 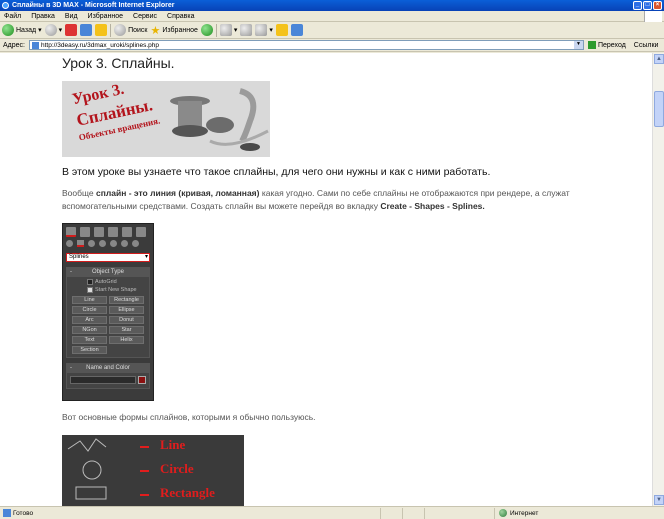 What do you see at coordinates (126, 340) in the screenshot?
I see `helix-button: Helix` at bounding box center [126, 340].